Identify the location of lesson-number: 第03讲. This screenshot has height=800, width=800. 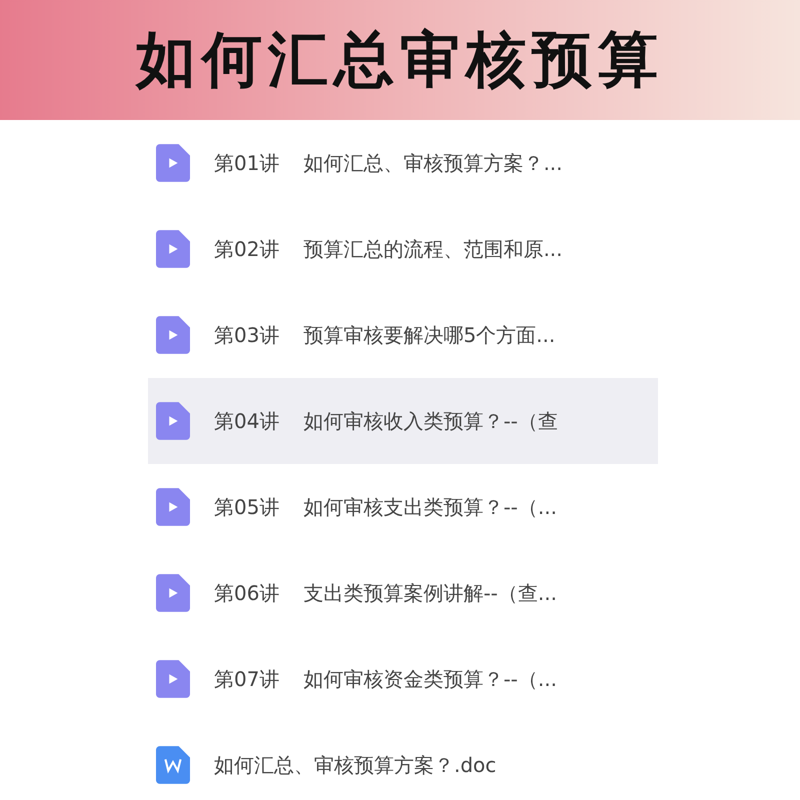
(247, 335).